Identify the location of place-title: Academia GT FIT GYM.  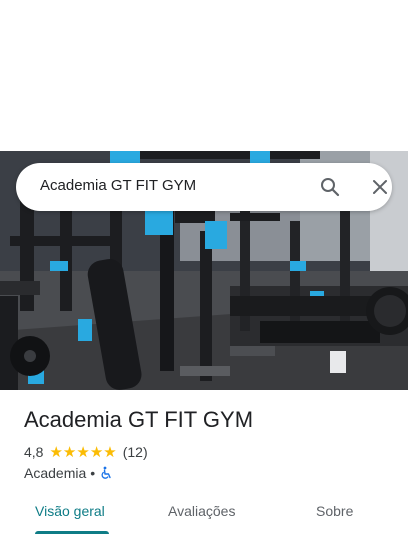
(139, 419).